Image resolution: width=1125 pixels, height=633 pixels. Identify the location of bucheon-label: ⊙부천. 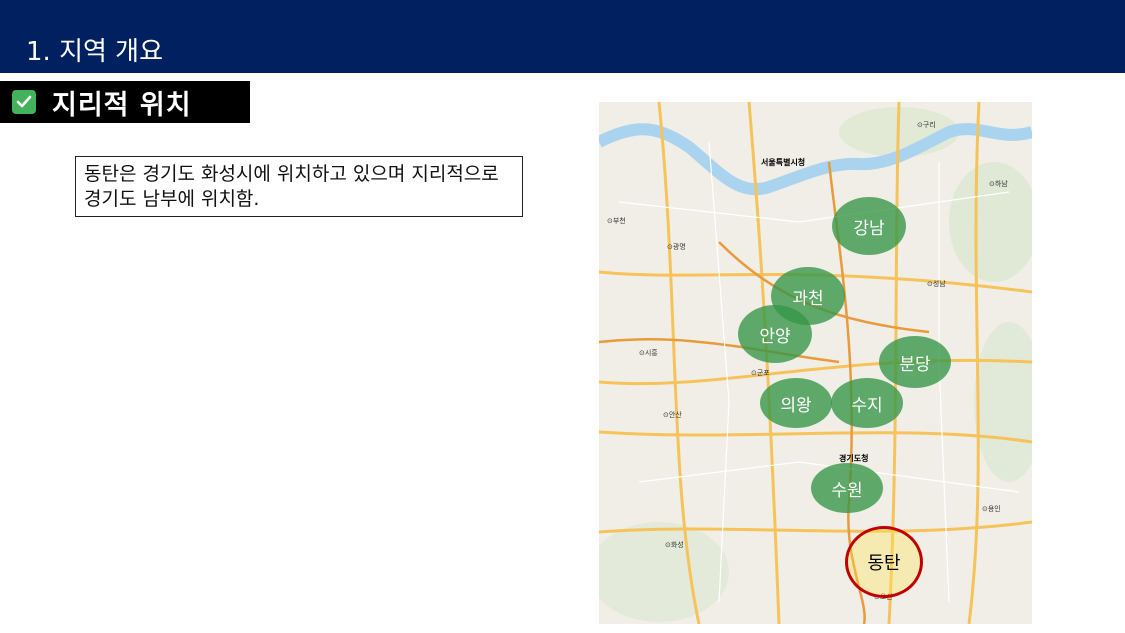
(616, 221).